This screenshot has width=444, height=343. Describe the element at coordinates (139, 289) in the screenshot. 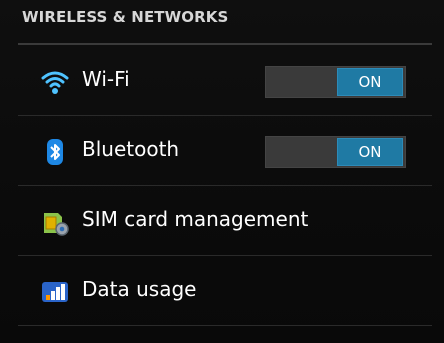

I see `setting-label-data-usage: Data usage` at that location.